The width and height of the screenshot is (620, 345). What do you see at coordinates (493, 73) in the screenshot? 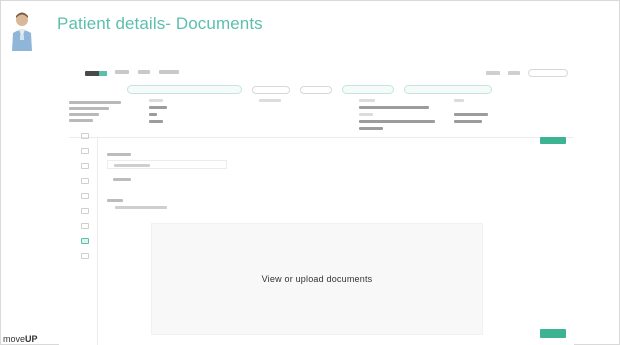
I see `user-menu` at bounding box center [493, 73].